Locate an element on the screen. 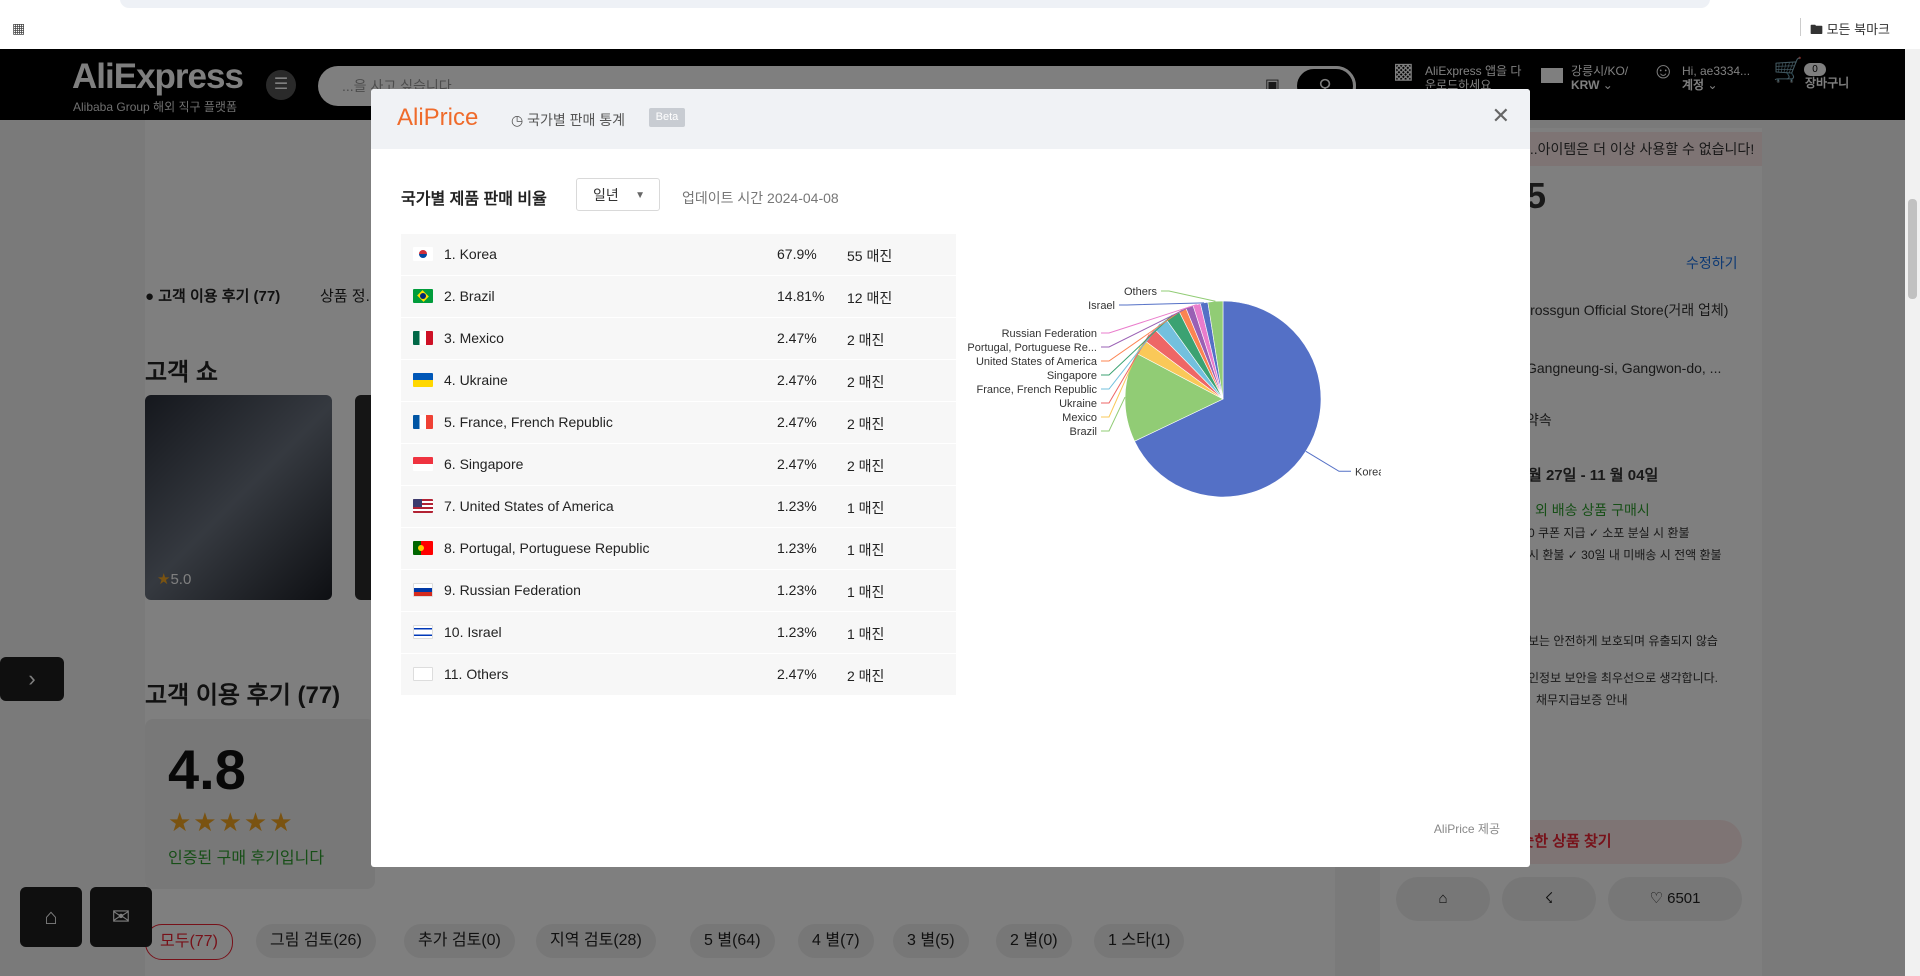 The image size is (1920, 976). country-name: 11. Others is located at coordinates (476, 674).